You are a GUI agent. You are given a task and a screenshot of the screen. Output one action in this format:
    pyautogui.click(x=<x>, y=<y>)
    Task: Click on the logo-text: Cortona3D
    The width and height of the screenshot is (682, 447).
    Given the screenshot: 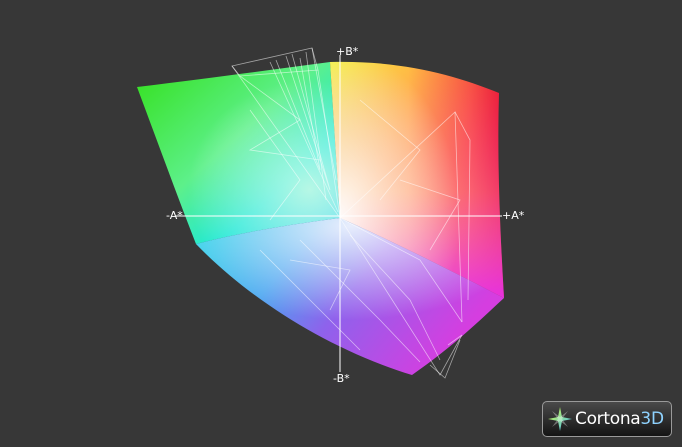 What is the action you would take?
    pyautogui.click(x=619, y=419)
    